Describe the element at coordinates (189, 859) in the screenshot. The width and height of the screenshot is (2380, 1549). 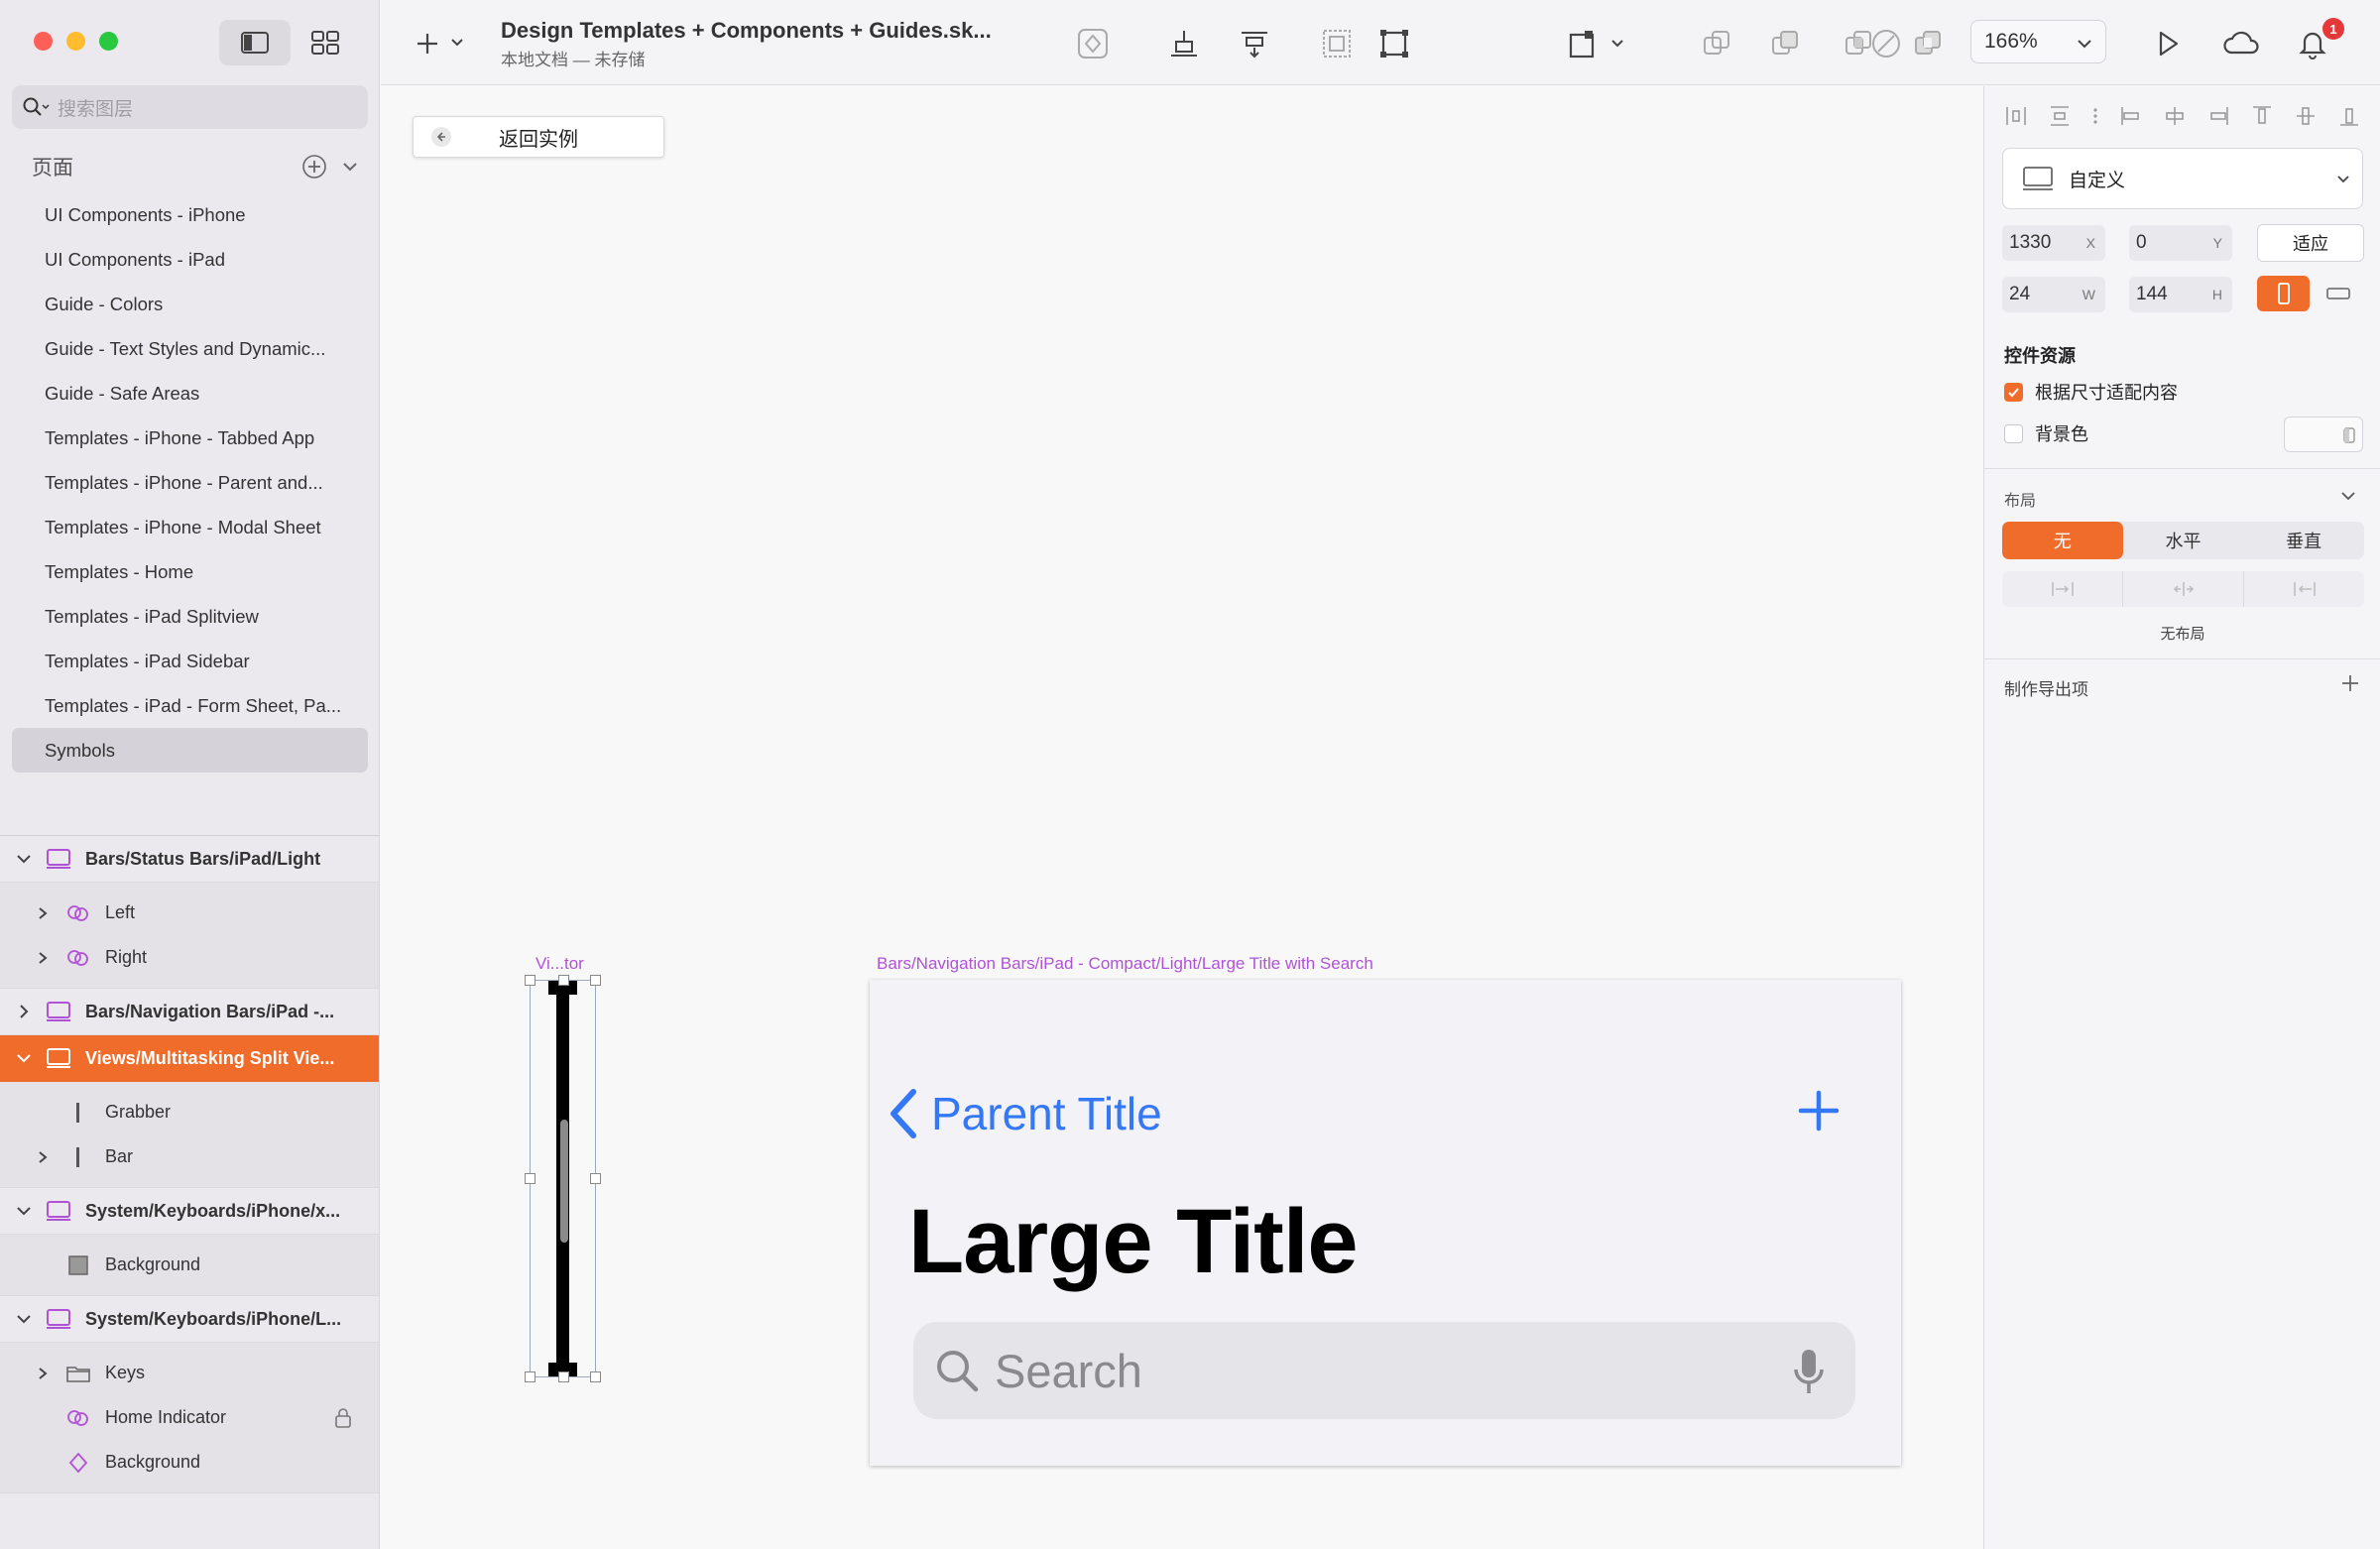
I see `layer-group-status-bars: Bars/Status Bars/iPad/Light` at that location.